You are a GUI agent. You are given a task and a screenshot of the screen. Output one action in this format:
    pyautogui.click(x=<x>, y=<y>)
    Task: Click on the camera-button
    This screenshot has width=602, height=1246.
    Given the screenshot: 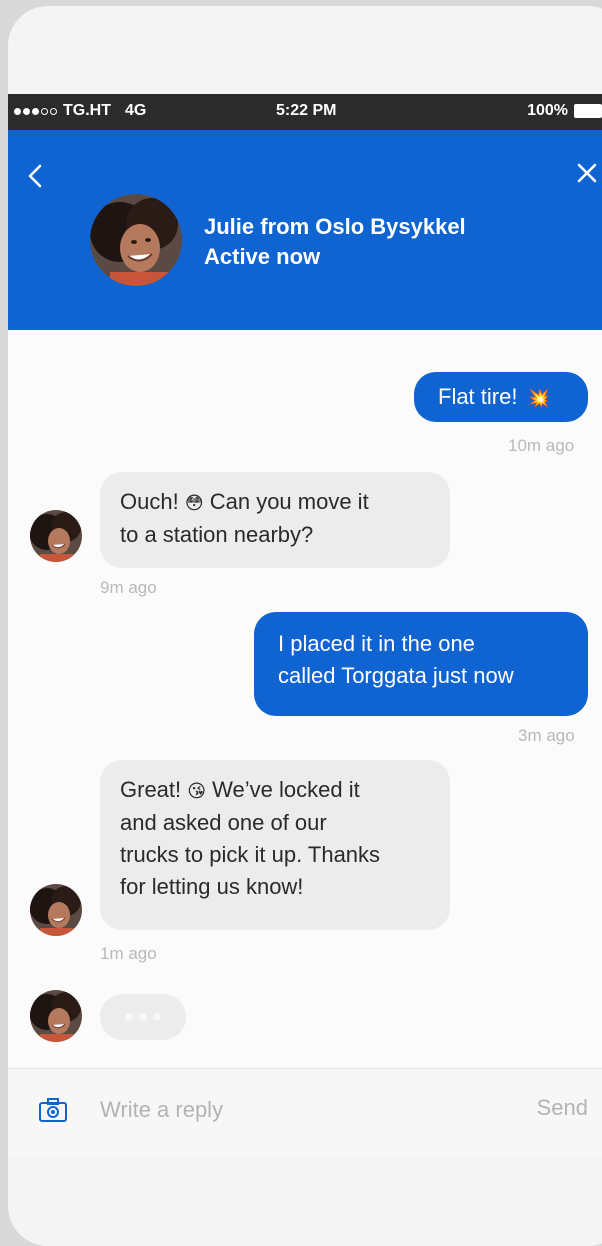 What is the action you would take?
    pyautogui.click(x=53, y=1110)
    